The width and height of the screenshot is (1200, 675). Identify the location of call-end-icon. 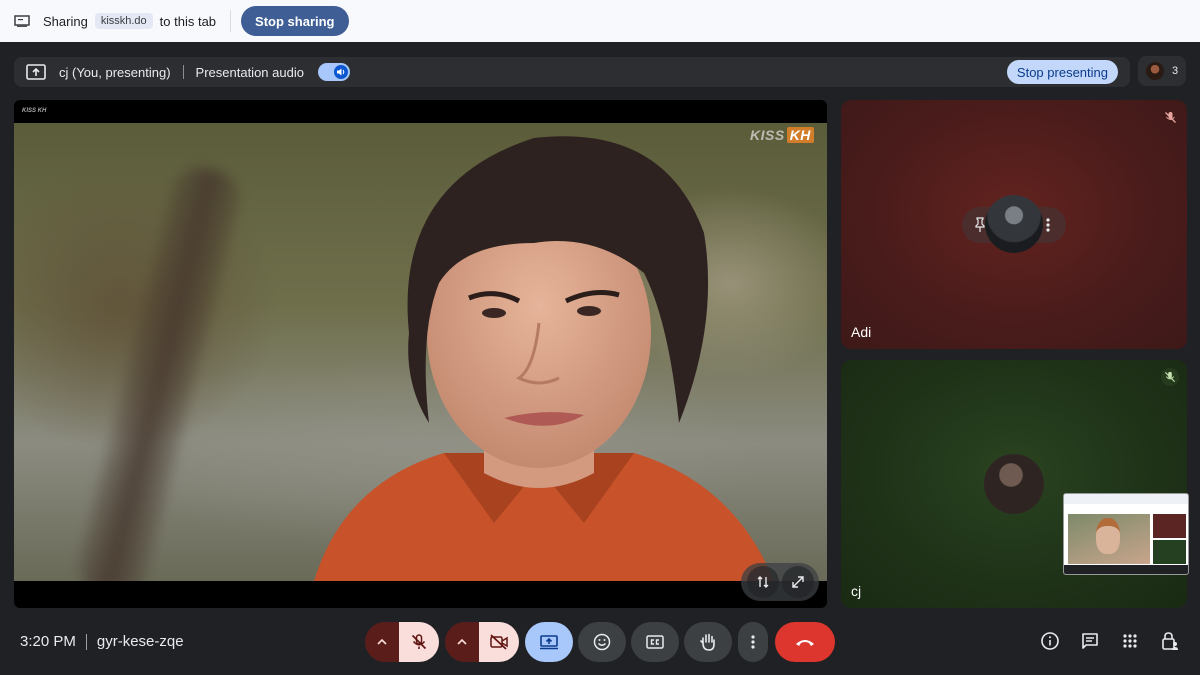
(805, 643).